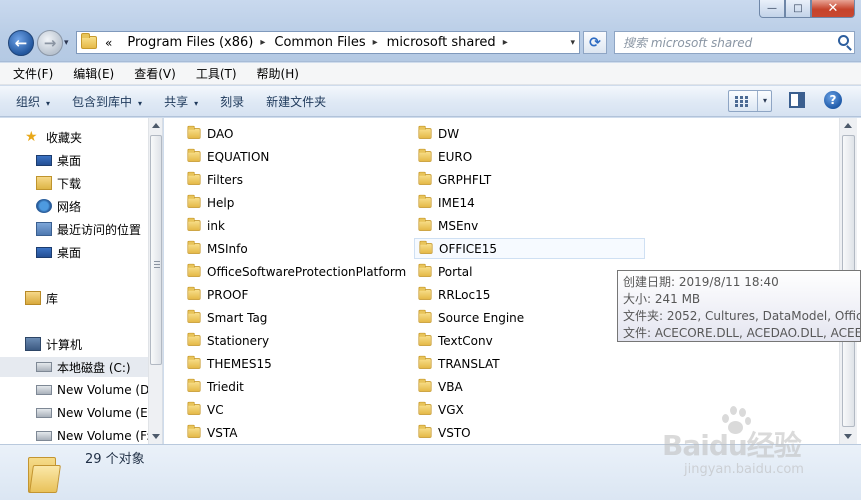 The width and height of the screenshot is (861, 500). What do you see at coordinates (213, 179) in the screenshot?
I see `folder-item: Filters` at bounding box center [213, 179].